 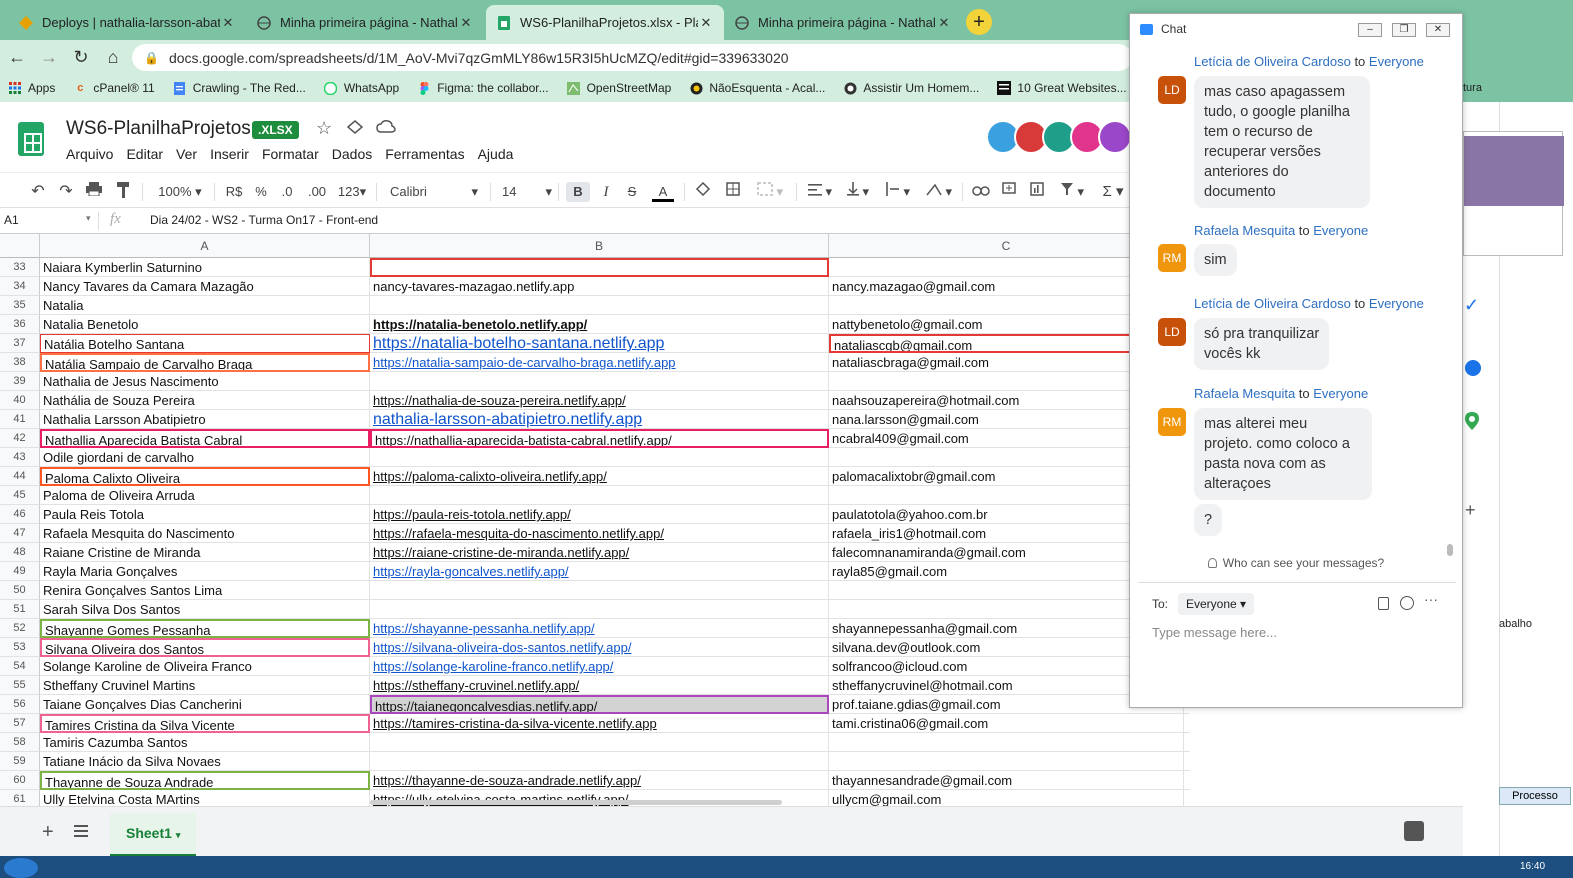 I want to click on processo-button: Processo, so click(x=1535, y=796).